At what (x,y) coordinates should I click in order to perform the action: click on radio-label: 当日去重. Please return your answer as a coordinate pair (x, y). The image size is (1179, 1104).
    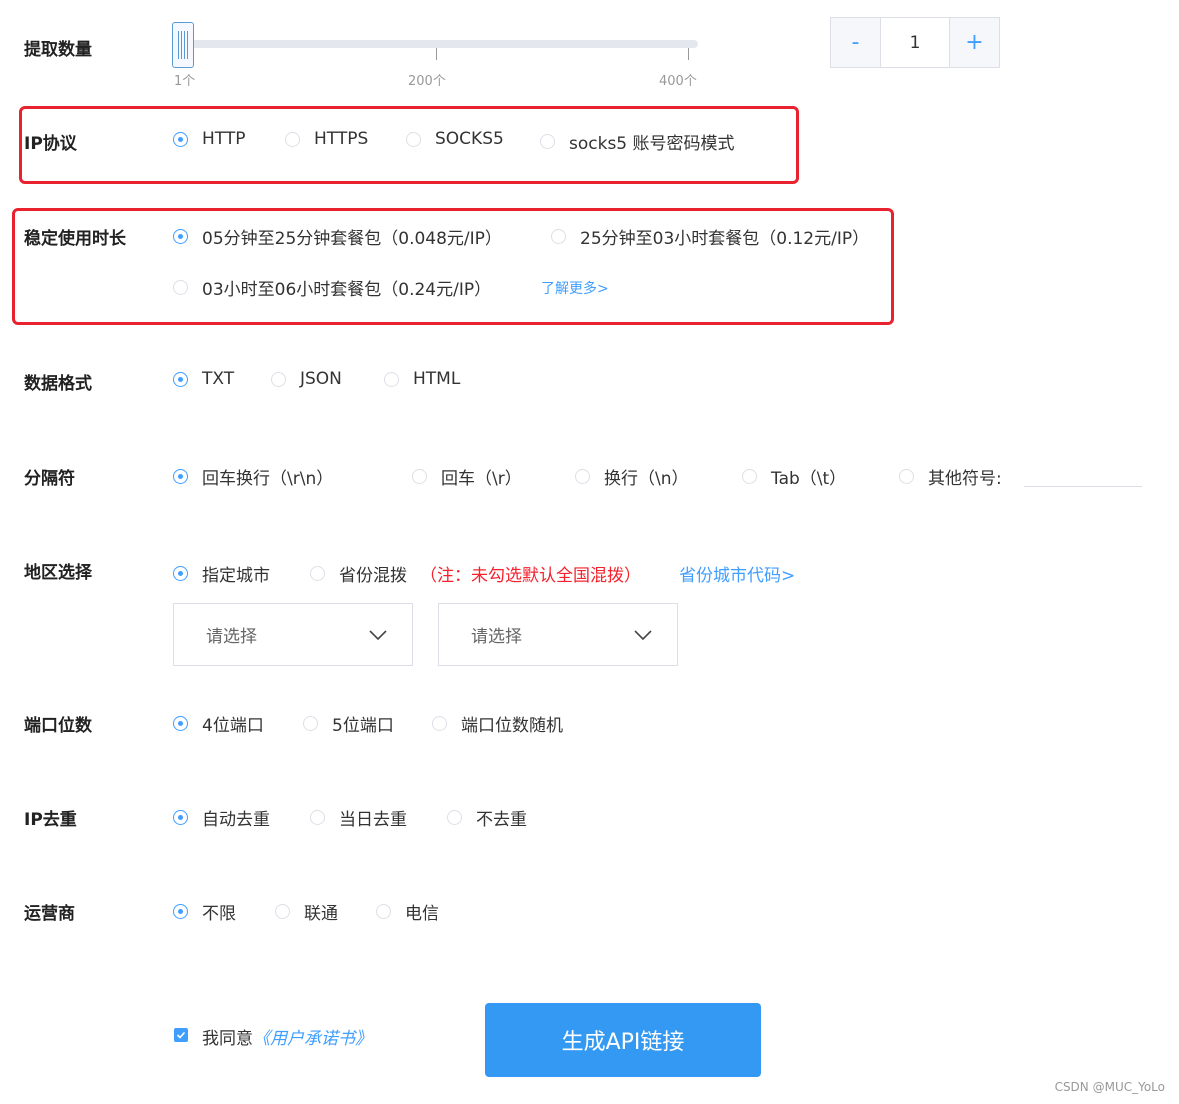
    Looking at the image, I should click on (373, 820).